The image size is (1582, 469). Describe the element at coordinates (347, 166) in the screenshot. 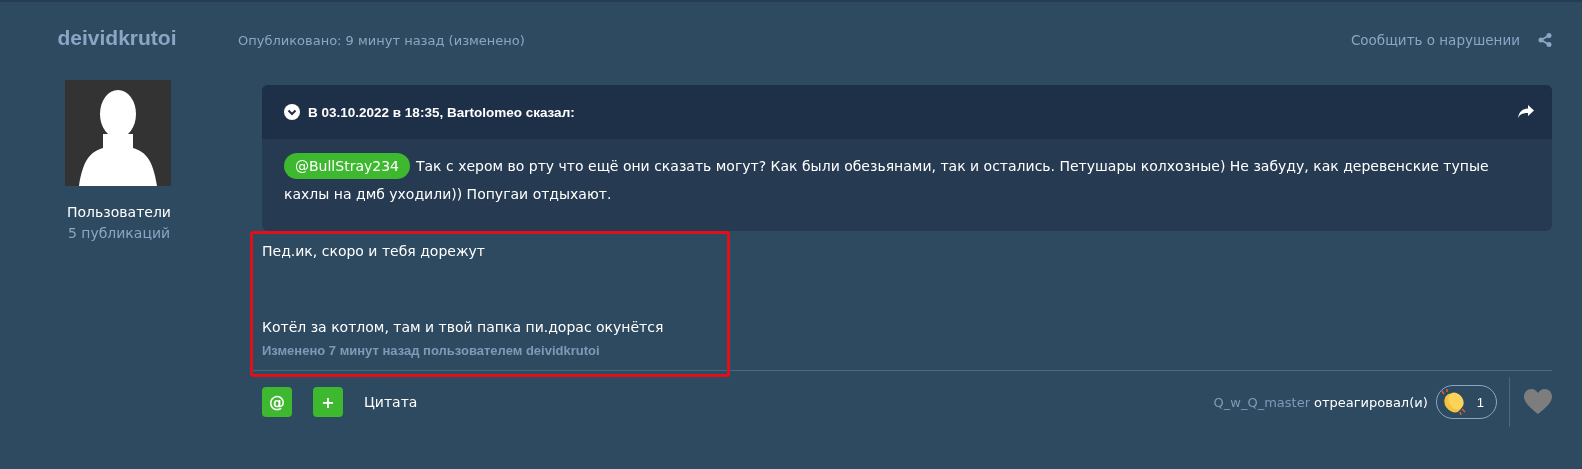

I see `user-mention: @BullStray234` at that location.